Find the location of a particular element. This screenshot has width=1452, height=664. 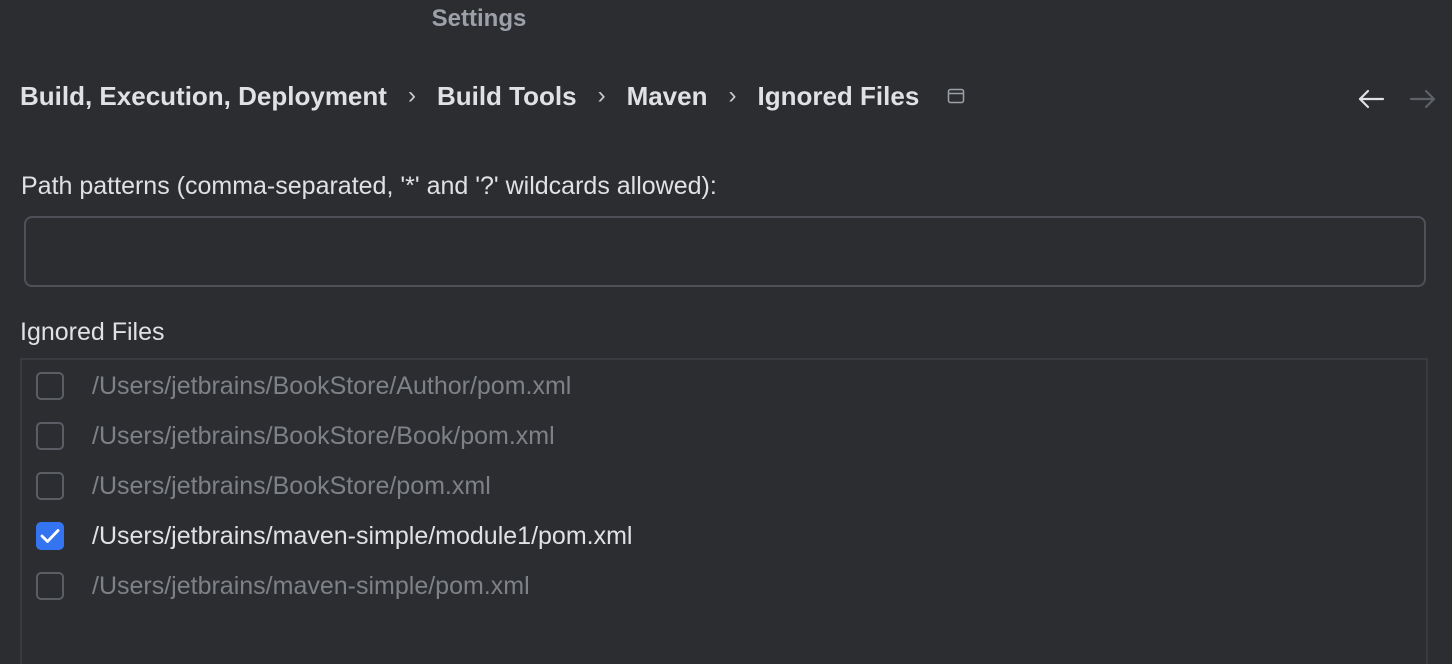

back-button is located at coordinates (1371, 99).